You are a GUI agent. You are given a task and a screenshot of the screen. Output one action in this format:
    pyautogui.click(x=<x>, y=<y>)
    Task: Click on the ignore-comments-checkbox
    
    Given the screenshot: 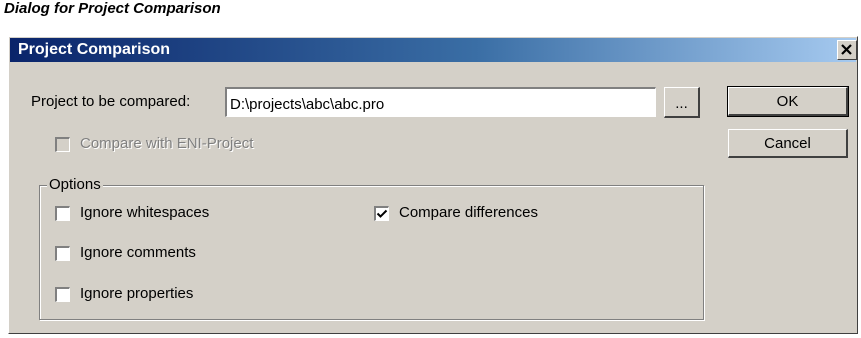 What is the action you would take?
    pyautogui.click(x=62, y=253)
    